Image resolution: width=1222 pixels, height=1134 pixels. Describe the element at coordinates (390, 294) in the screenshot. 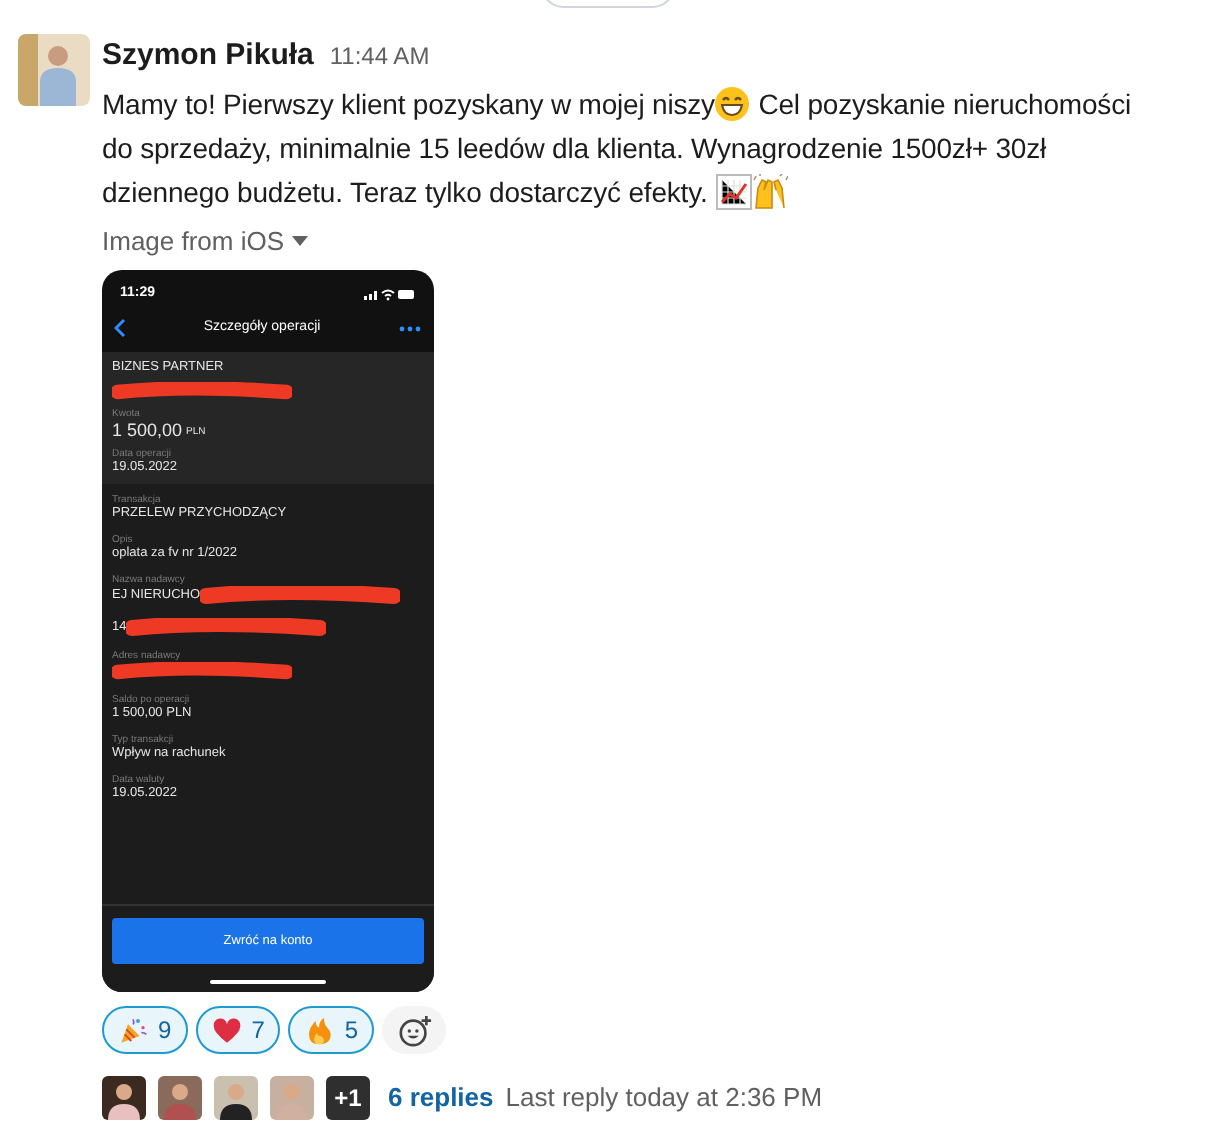

I see `status-icons` at that location.